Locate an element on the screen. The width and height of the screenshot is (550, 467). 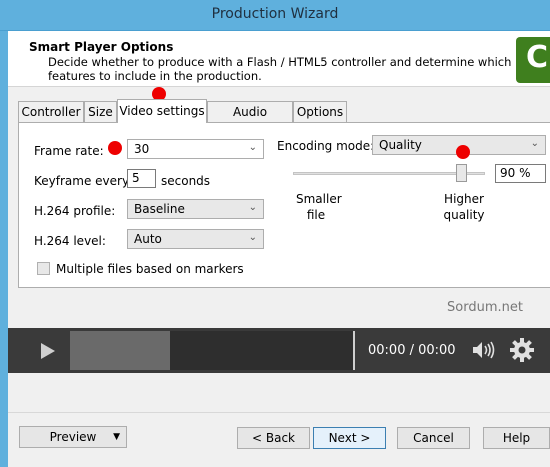
encoding-mode-value: Quality is located at coordinates (400, 145).